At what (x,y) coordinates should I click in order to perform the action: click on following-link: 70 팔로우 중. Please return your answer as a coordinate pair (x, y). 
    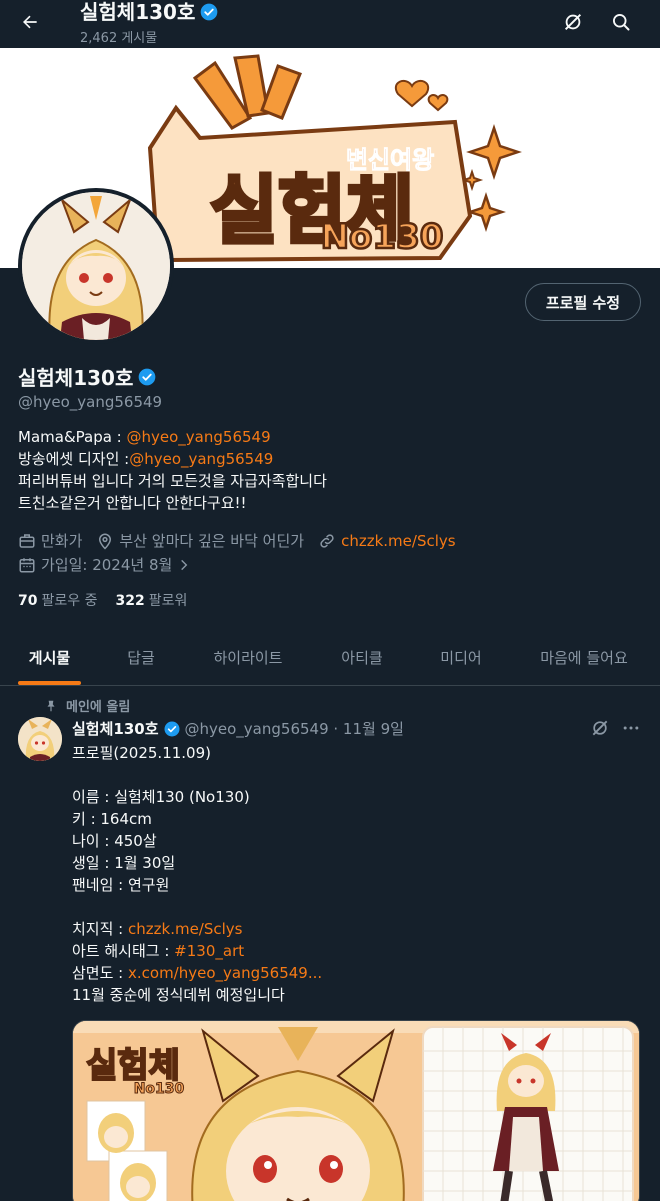
    Looking at the image, I should click on (57, 600).